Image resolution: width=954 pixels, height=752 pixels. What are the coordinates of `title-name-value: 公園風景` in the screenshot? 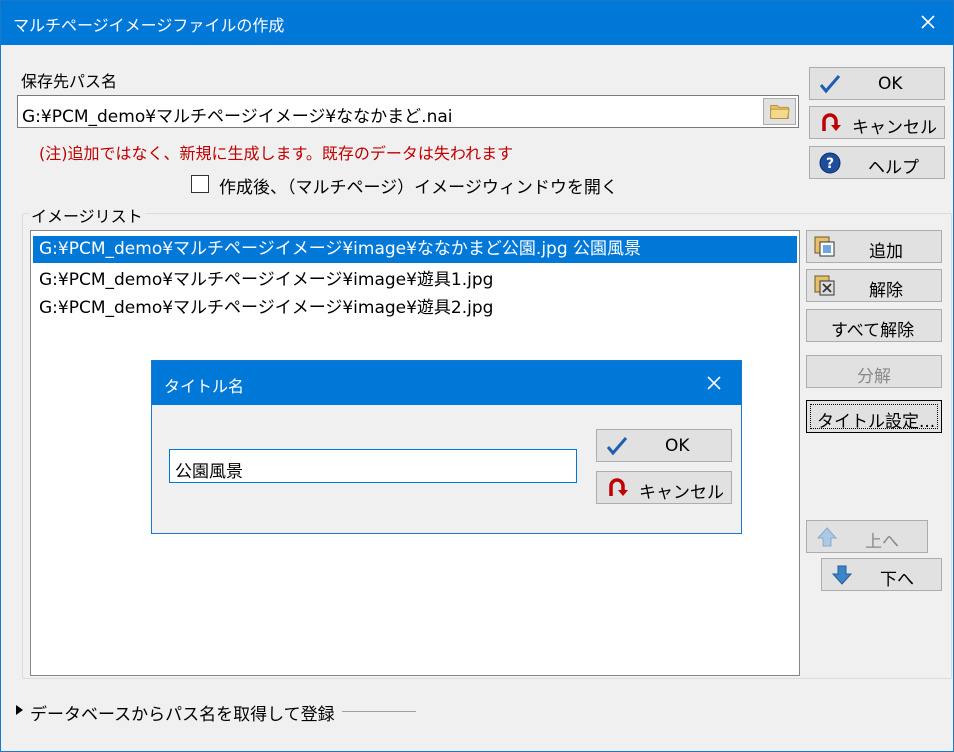 It's located at (209, 472).